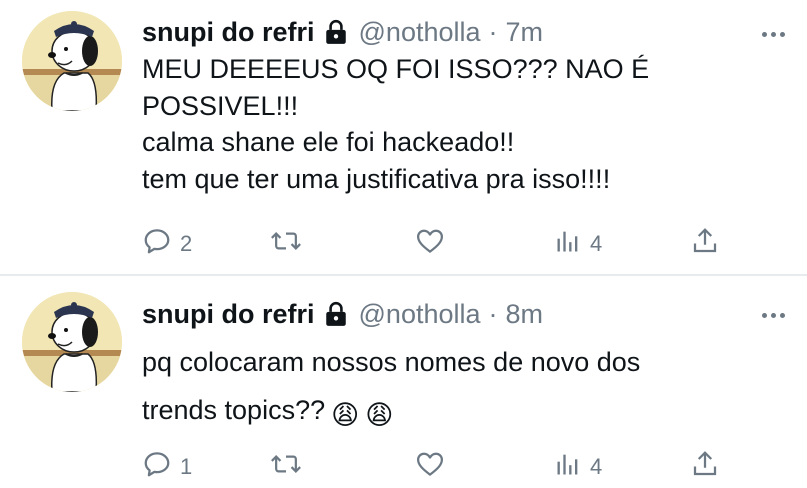 This screenshot has width=807, height=488. What do you see at coordinates (234, 410) in the screenshot?
I see `tweet-text-line: trends topics??` at bounding box center [234, 410].